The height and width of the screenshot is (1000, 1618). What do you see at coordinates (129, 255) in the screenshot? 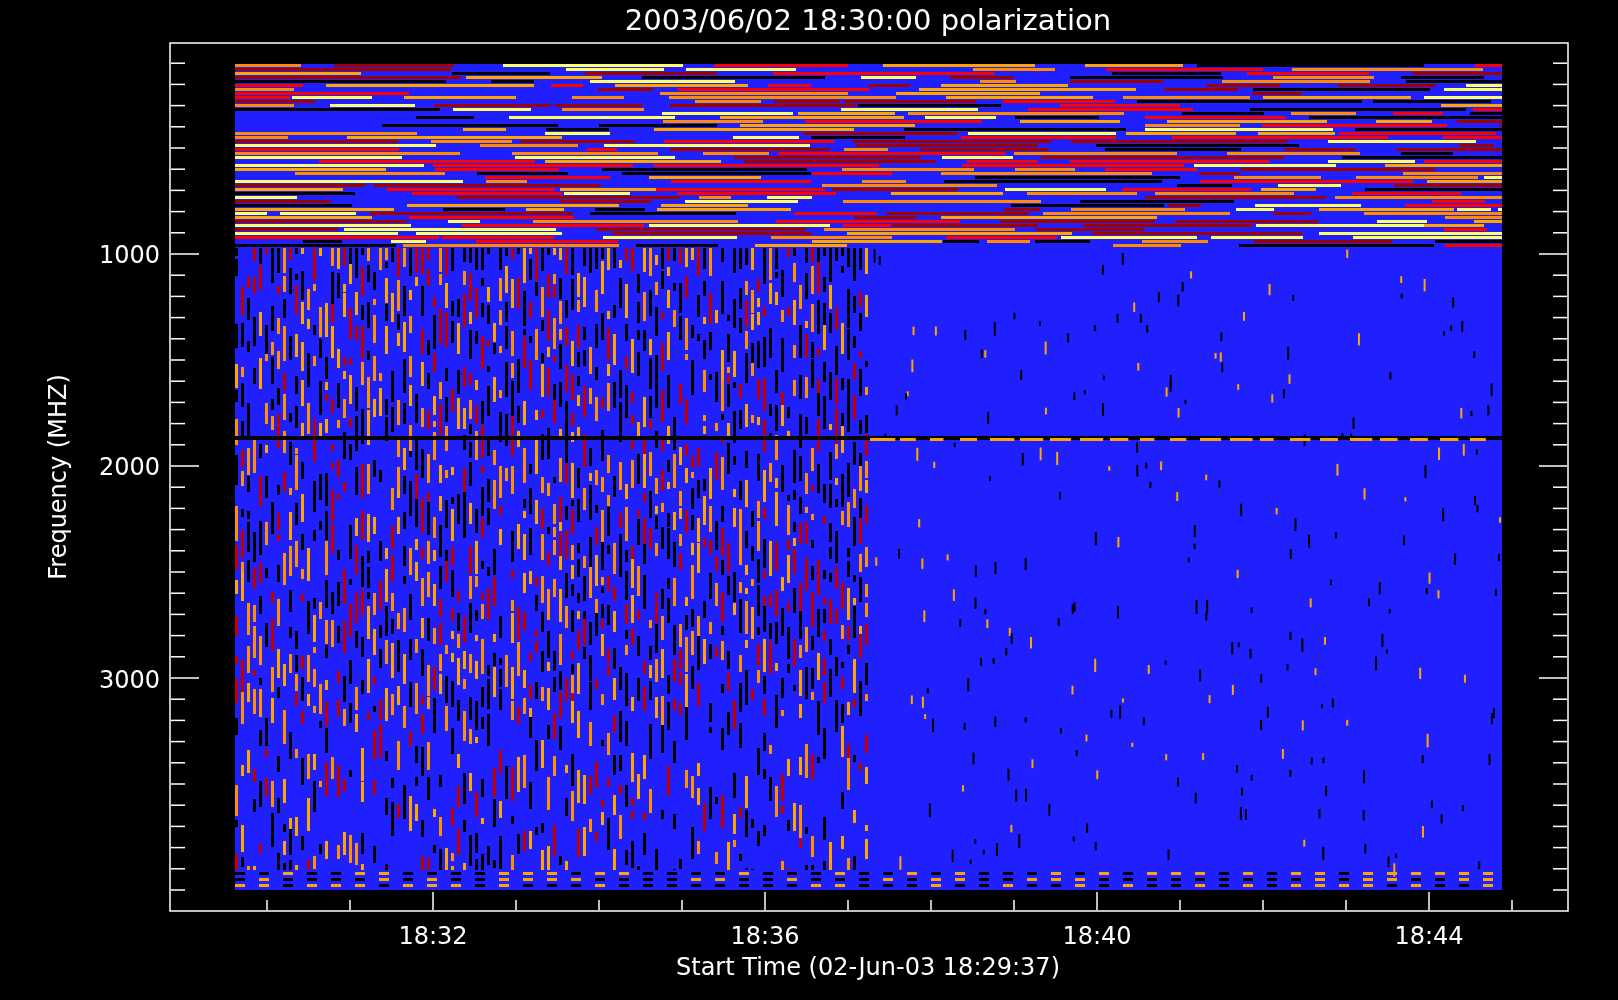
I see `y-tick-label: 1000` at bounding box center [129, 255].